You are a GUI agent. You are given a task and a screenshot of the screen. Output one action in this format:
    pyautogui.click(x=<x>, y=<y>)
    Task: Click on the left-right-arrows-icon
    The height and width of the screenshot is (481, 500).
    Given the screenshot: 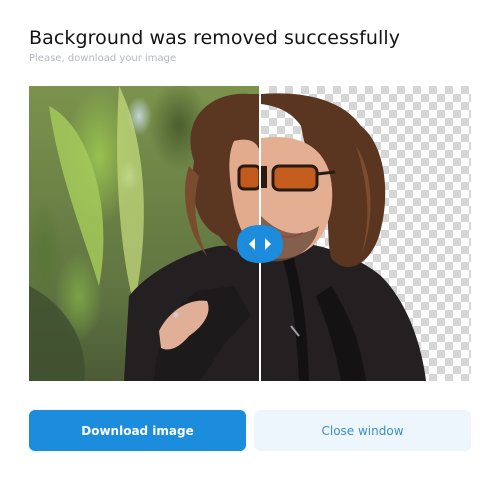 What is the action you would take?
    pyautogui.click(x=260, y=244)
    